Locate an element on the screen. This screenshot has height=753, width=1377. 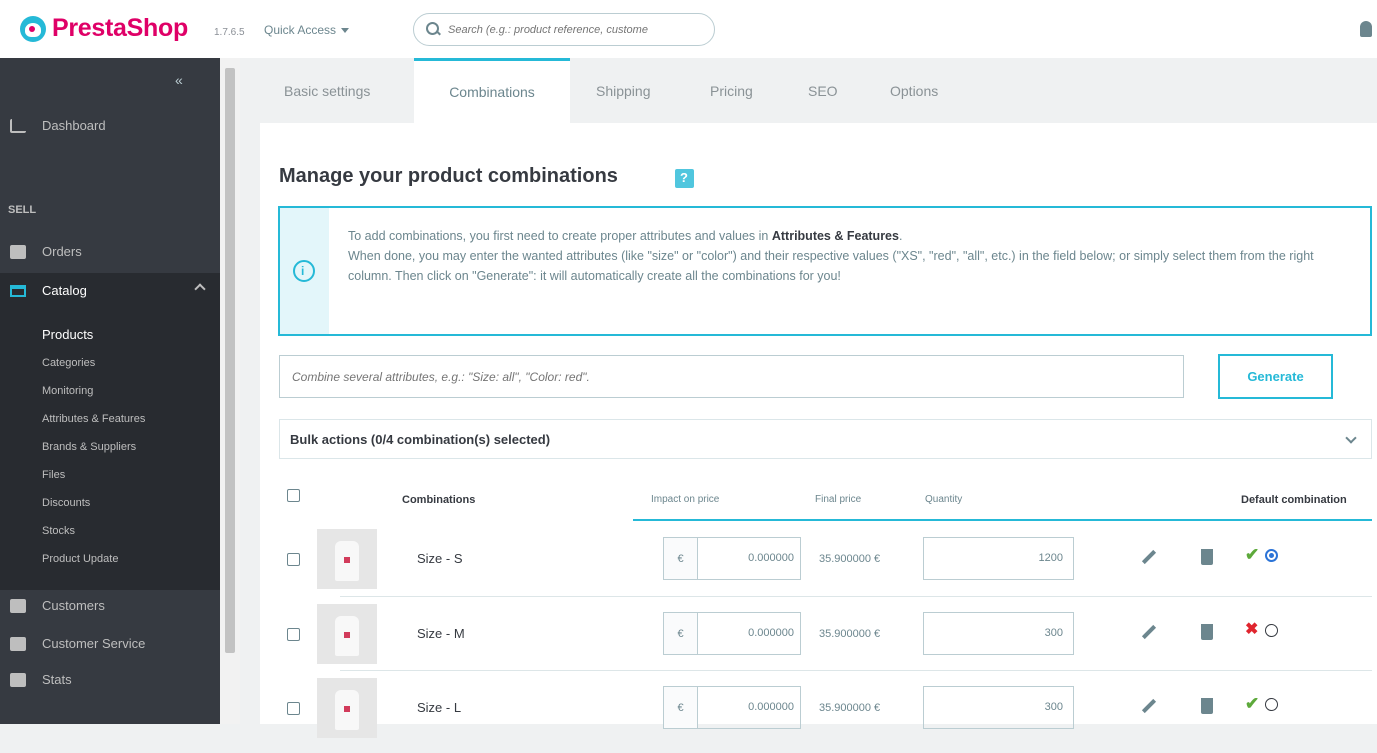
sidebar-item-orders: Orders is located at coordinates (110, 251).